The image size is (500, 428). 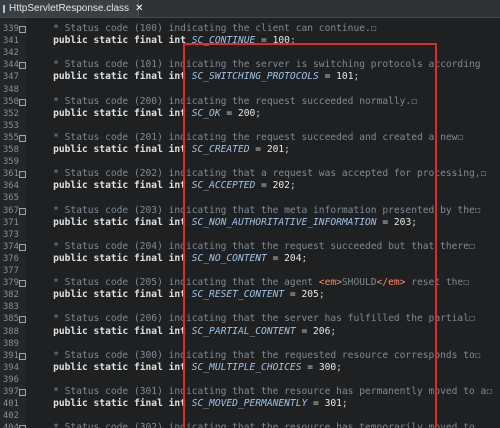 What do you see at coordinates (250, 9) in the screenshot?
I see `editor-tab-bar: HttpServletResponse.class ✕` at bounding box center [250, 9].